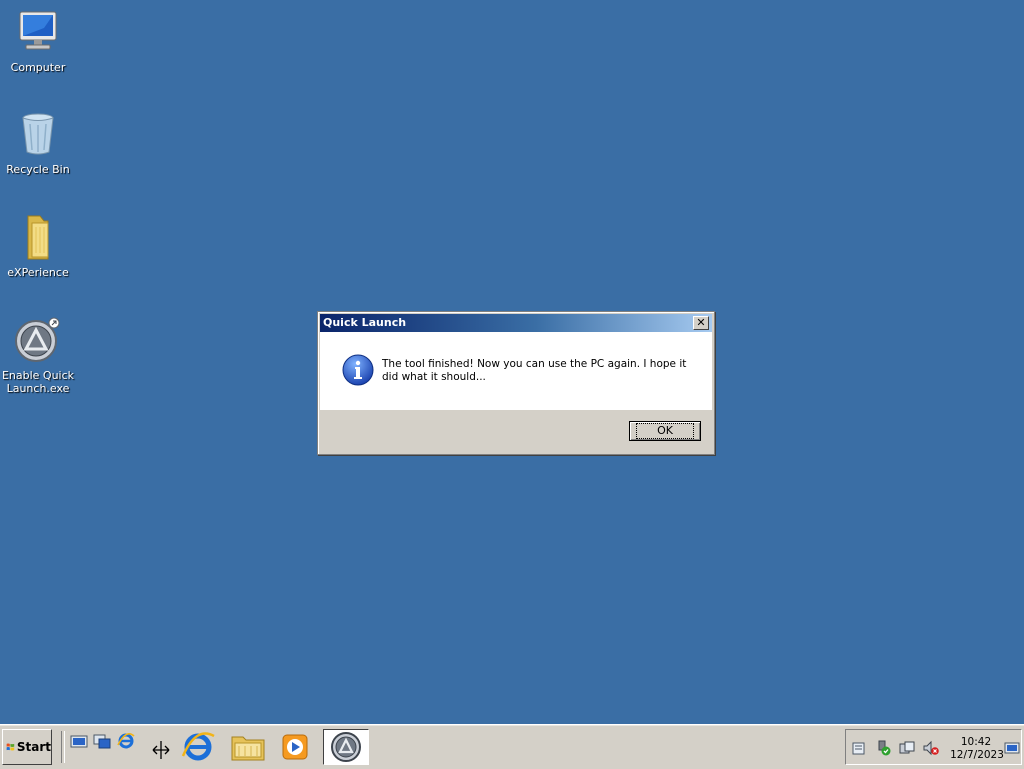 Image resolution: width=1024 pixels, height=769 pixels. I want to click on ok-button-label: OK, so click(665, 431).